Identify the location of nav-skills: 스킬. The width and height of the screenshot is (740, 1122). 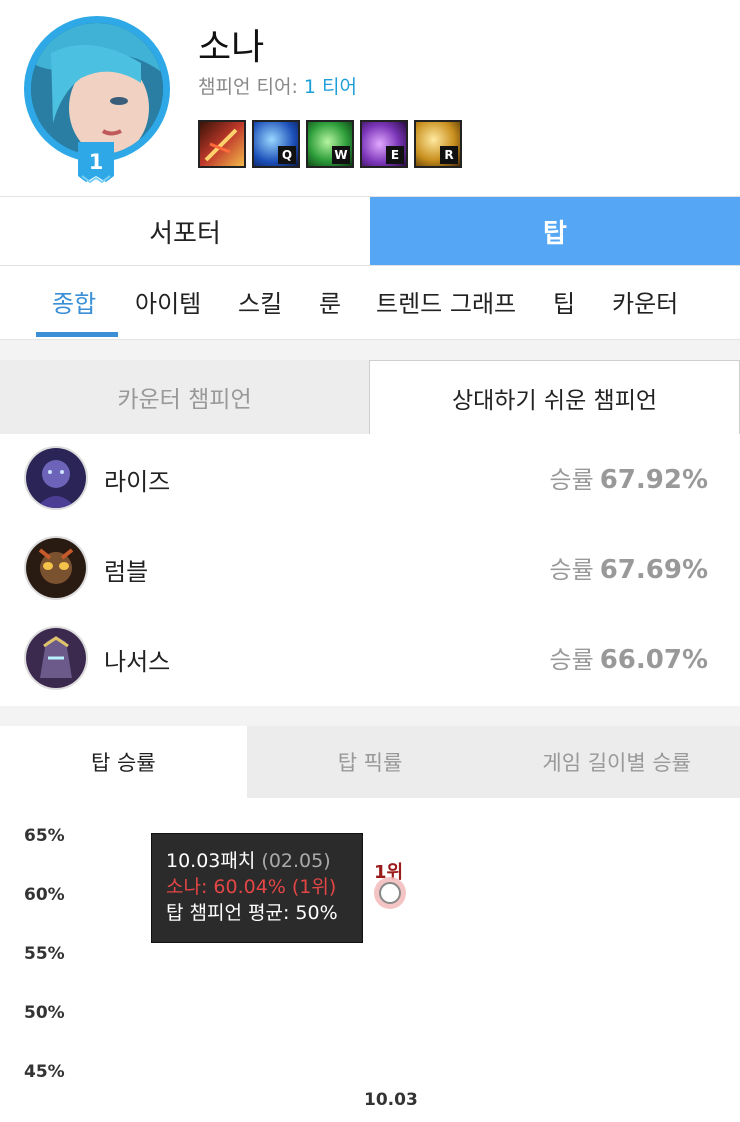
(260, 301).